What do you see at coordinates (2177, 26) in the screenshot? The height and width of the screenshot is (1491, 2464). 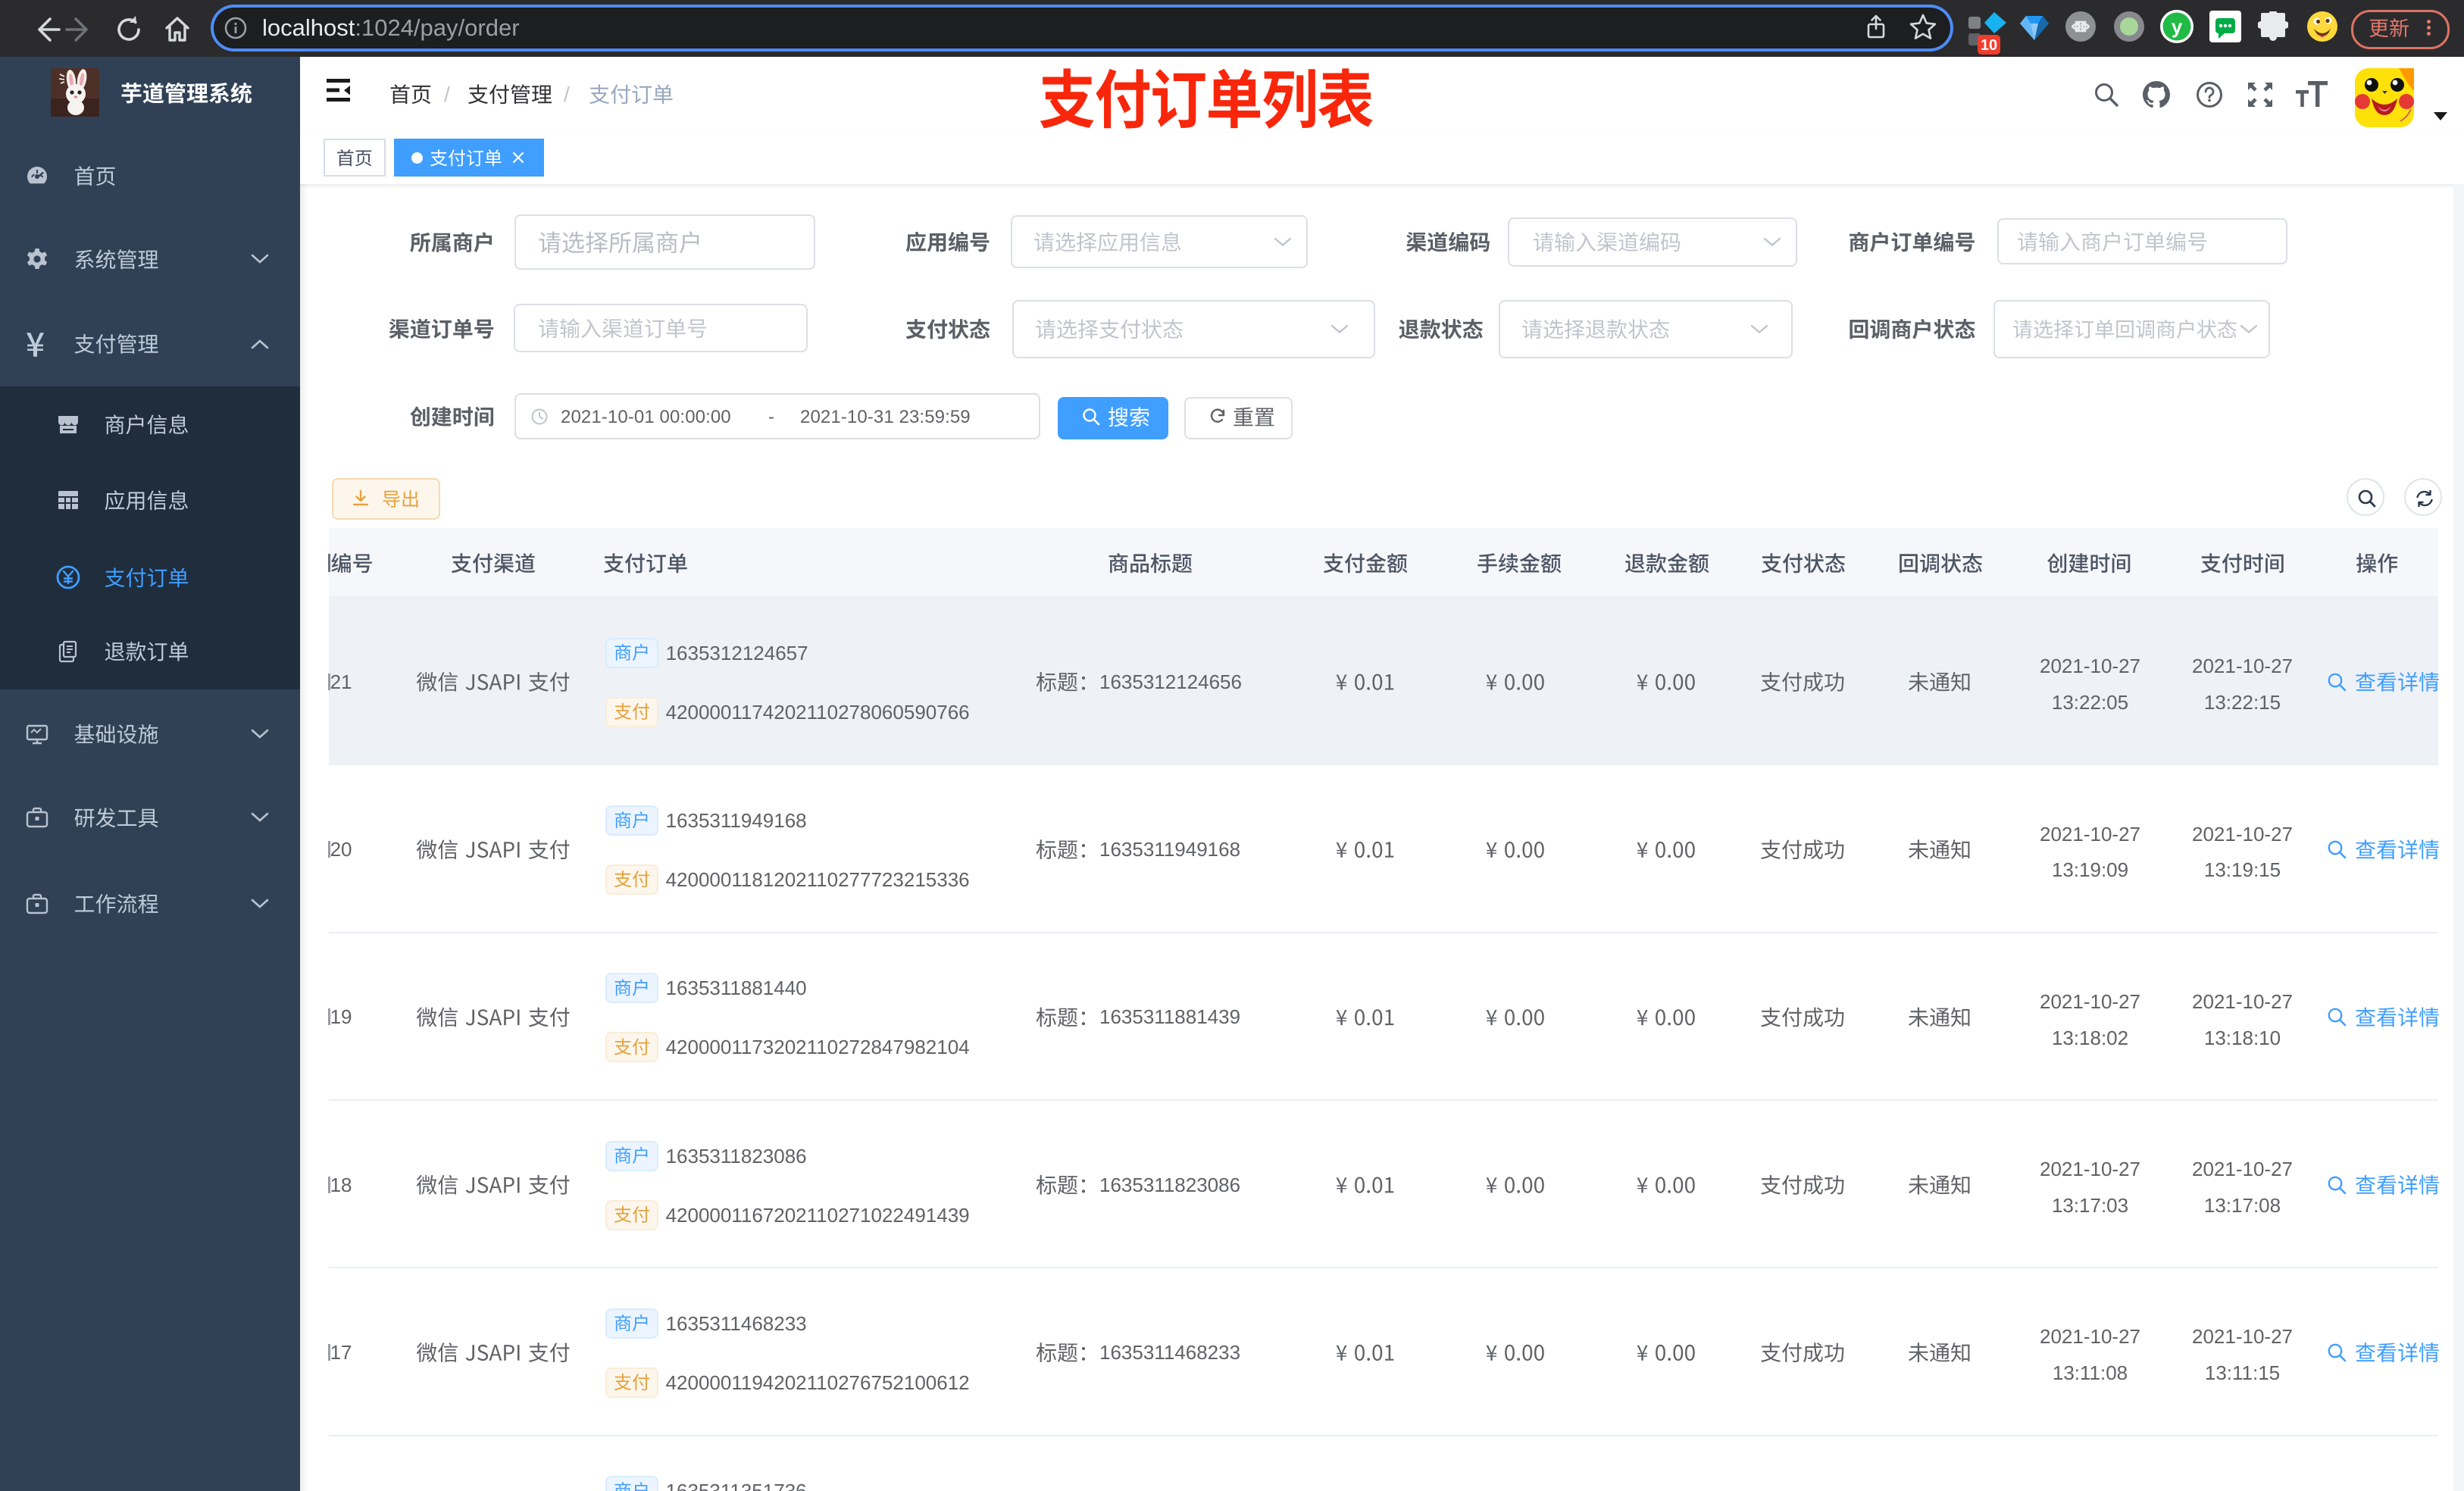 I see `svg-text: y` at bounding box center [2177, 26].